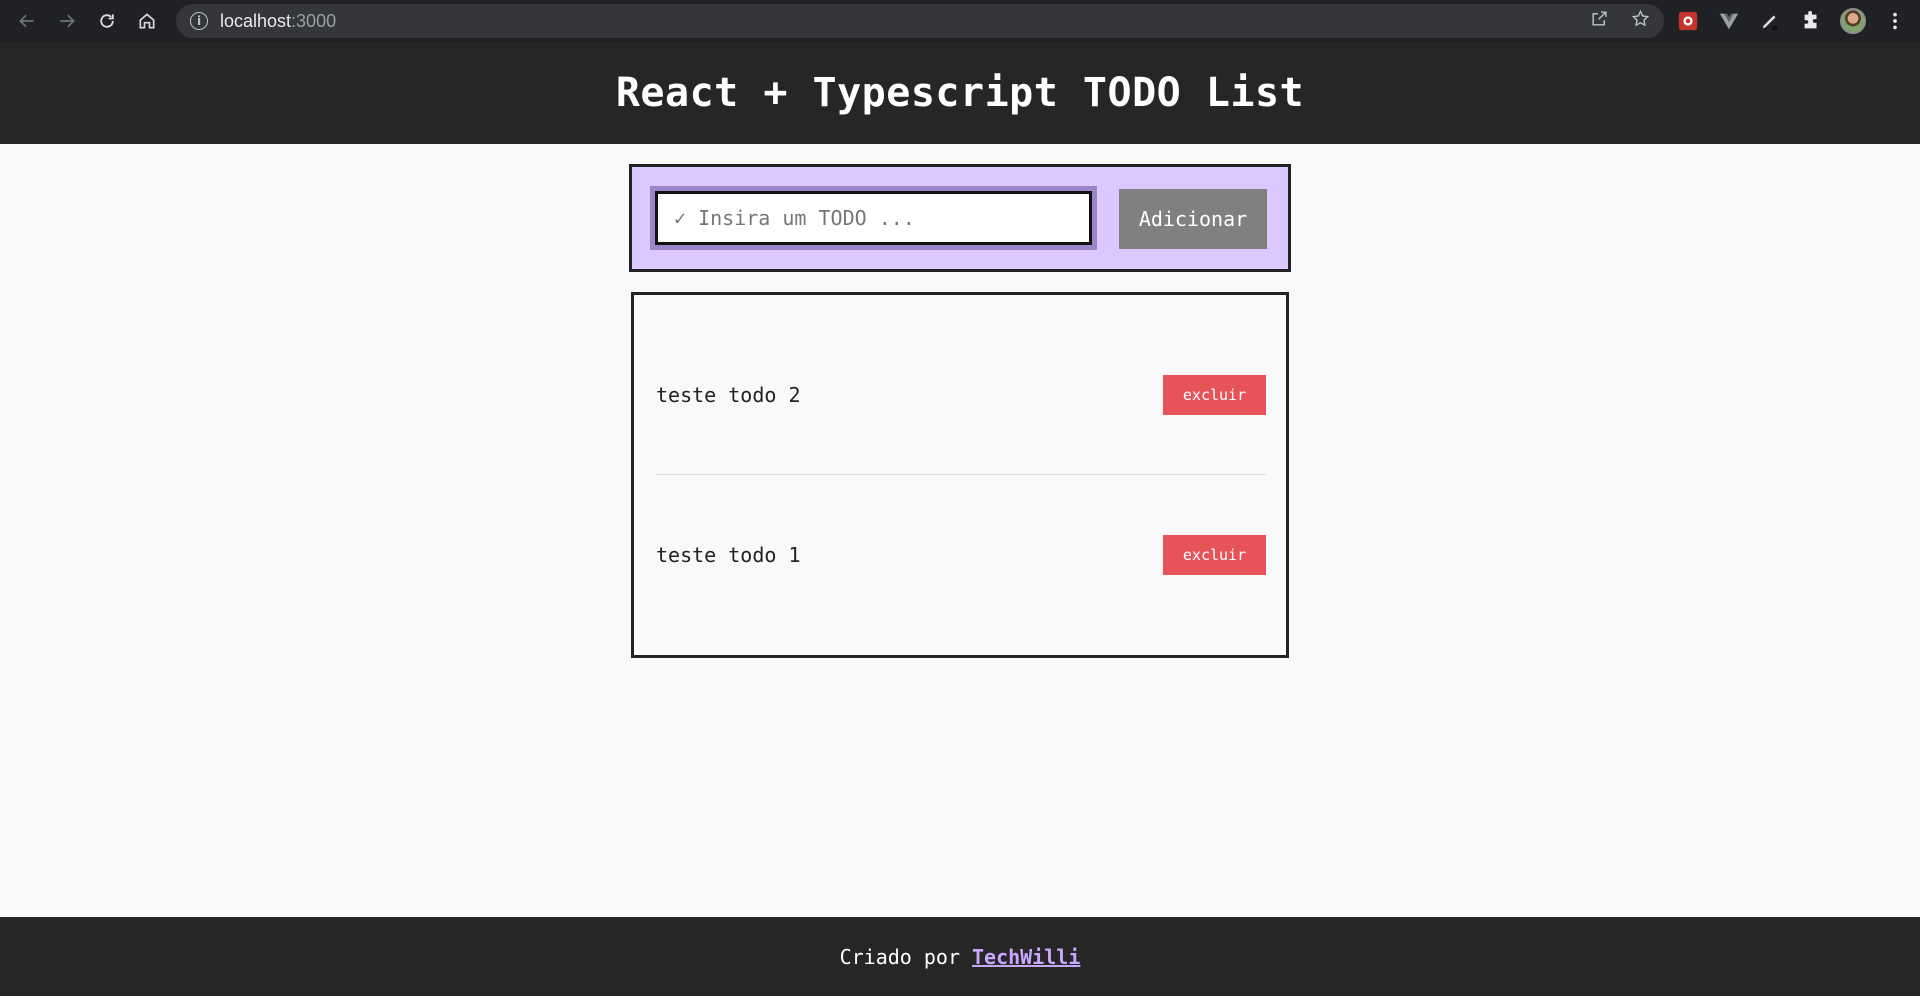 Image resolution: width=1920 pixels, height=996 pixels. Describe the element at coordinates (1688, 21) in the screenshot. I see `extension-red-icon` at that location.